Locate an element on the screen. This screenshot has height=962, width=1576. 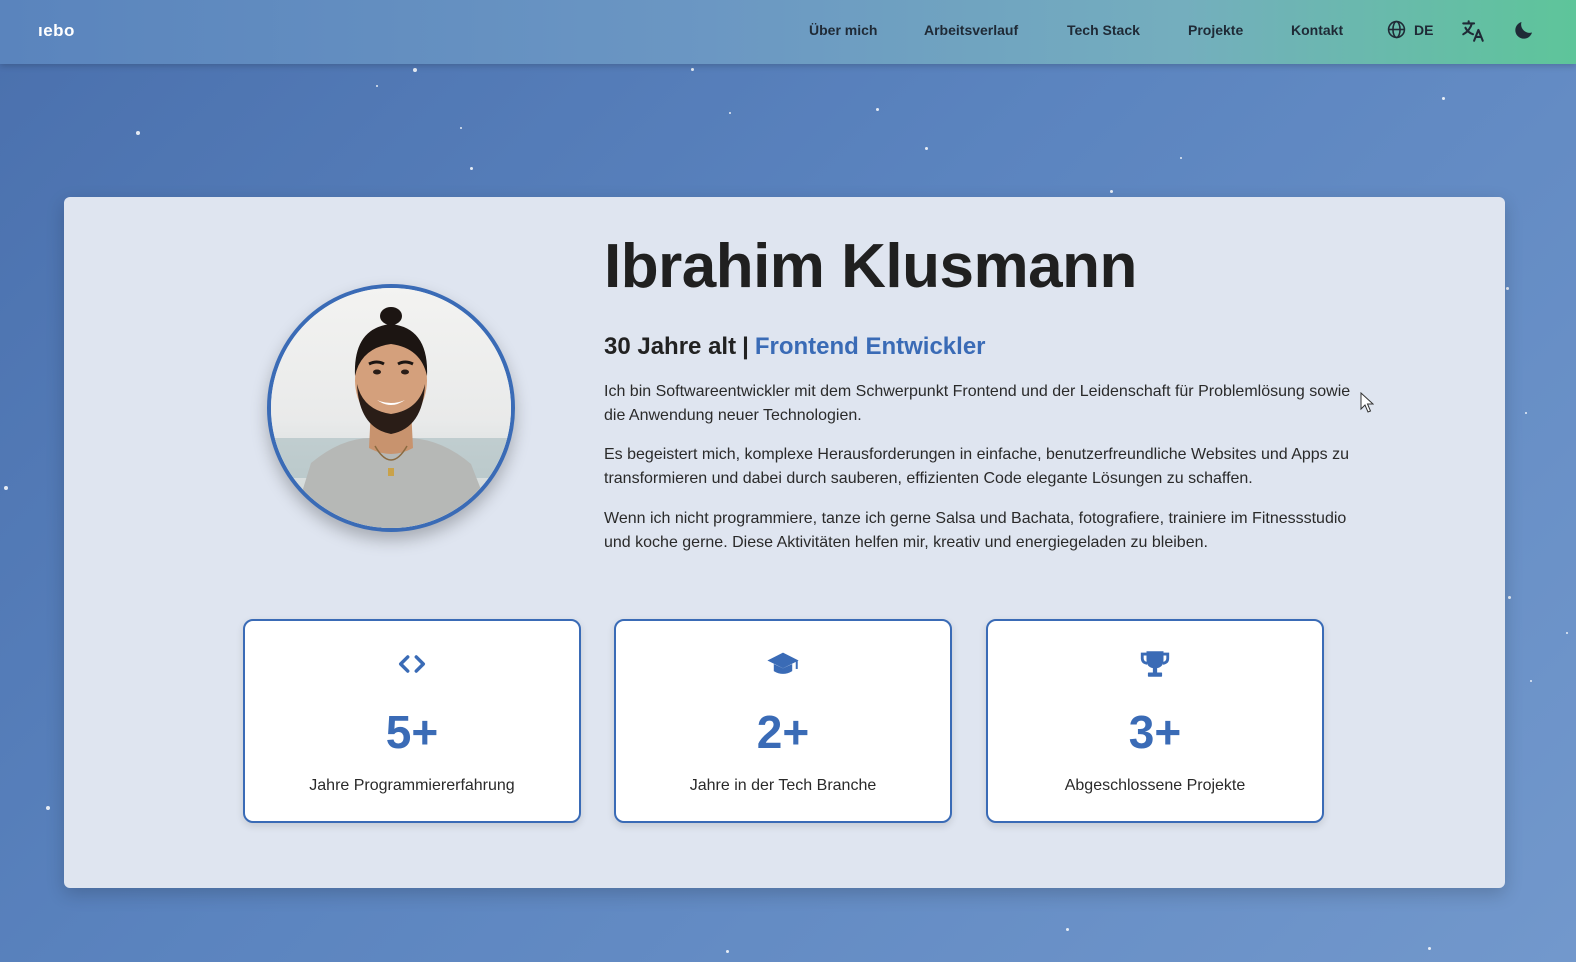
nav-link-arbeitsverlauf: Arbeitsverlauf is located at coordinates (971, 30).